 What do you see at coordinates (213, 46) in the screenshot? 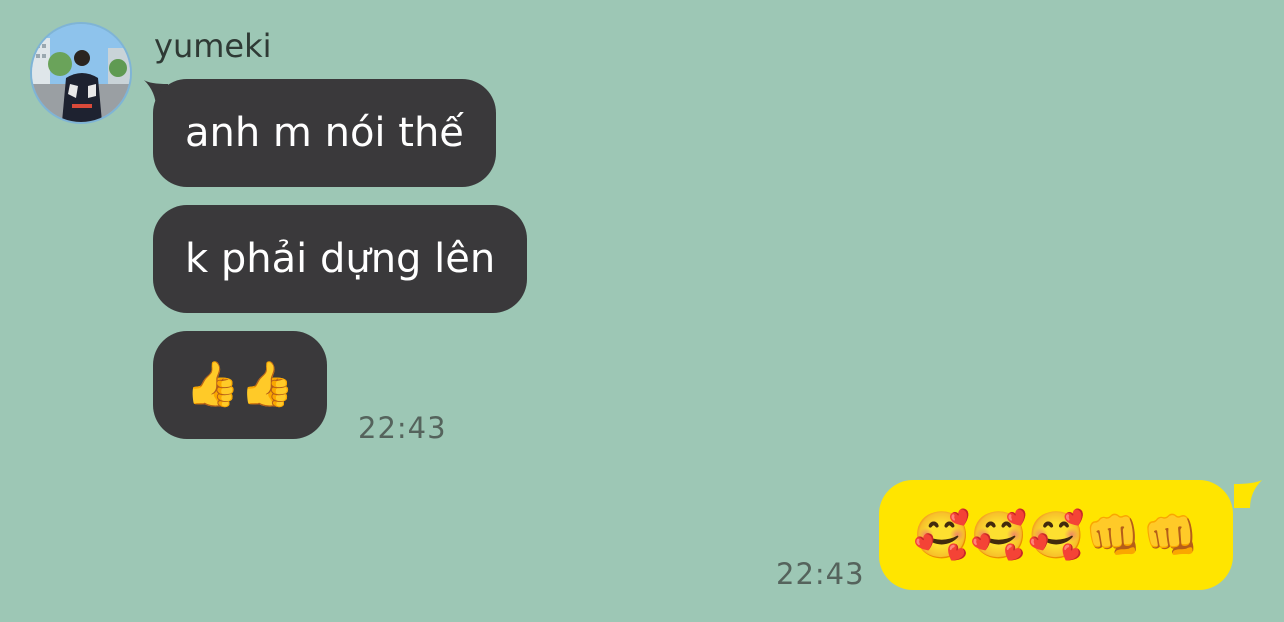
I see `sender-name: yumeki` at bounding box center [213, 46].